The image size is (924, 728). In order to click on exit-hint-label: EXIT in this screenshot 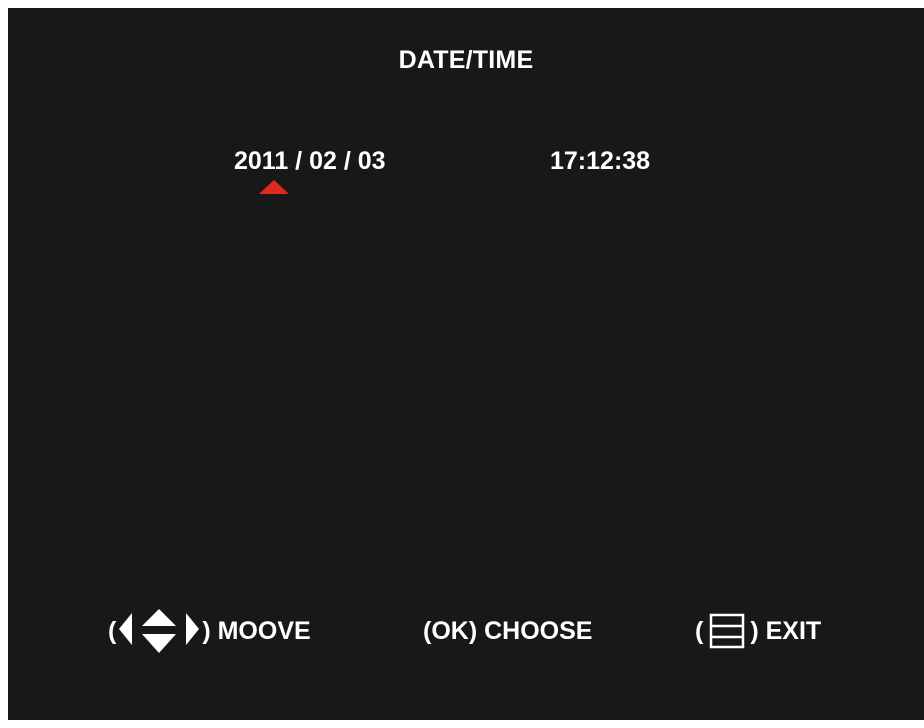, I will do `click(790, 631)`.